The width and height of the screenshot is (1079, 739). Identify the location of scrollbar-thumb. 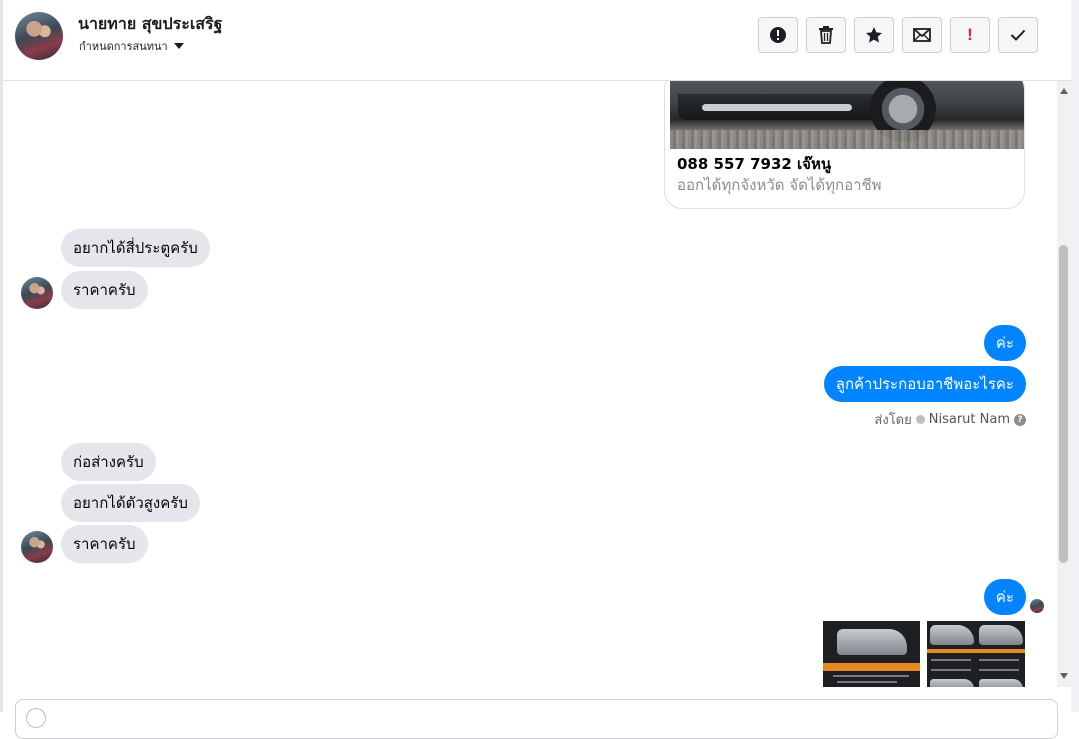
(1063, 404).